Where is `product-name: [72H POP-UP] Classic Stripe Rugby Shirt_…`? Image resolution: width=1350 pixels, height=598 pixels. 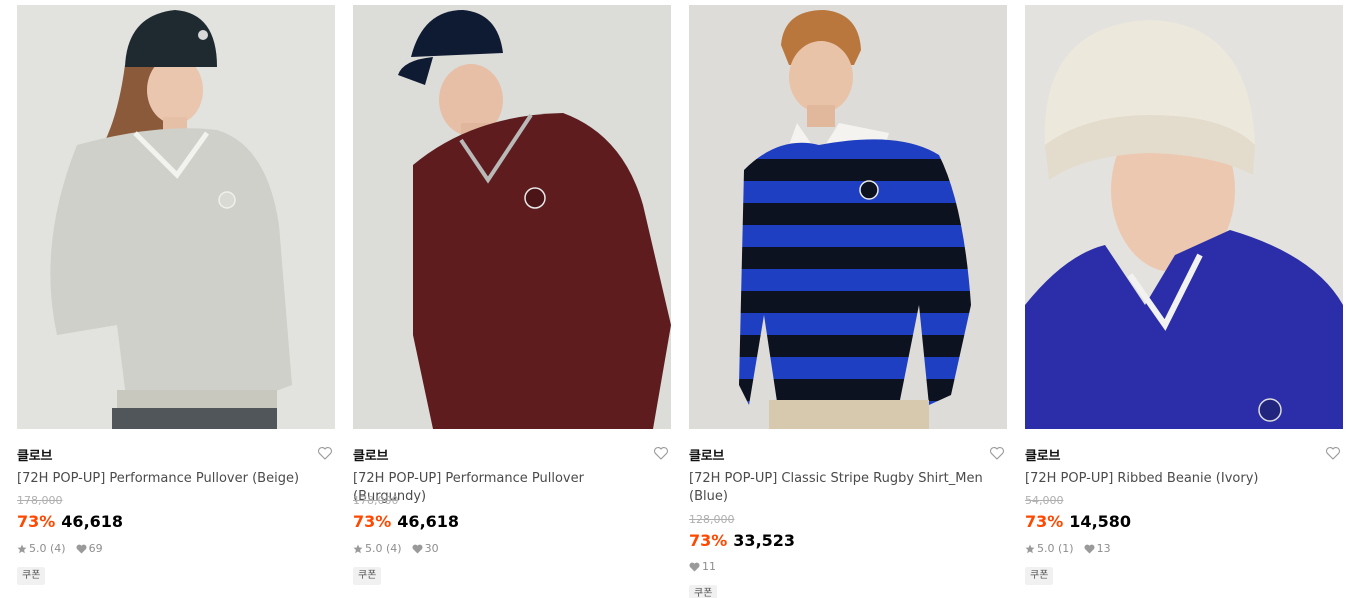
product-name: [72H POP-UP] Classic Stripe Rugby Shirt_… is located at coordinates (839, 488).